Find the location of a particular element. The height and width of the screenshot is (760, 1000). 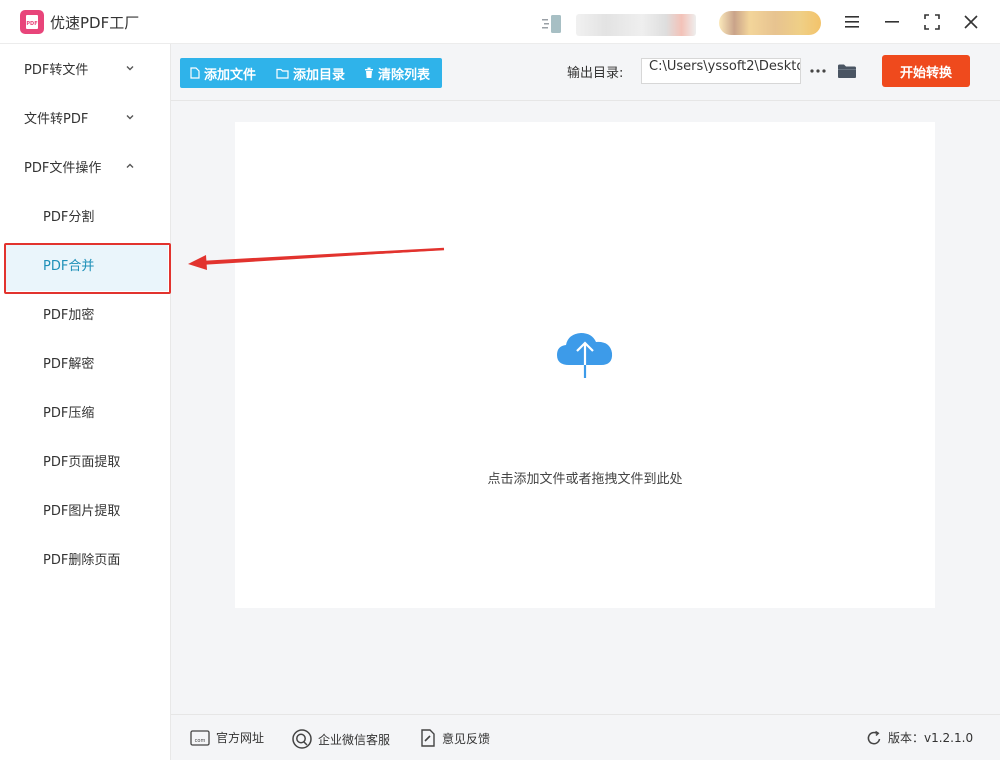

sidebar-item-pdf-image-extract: PDF图片提取 is located at coordinates (85, 509).